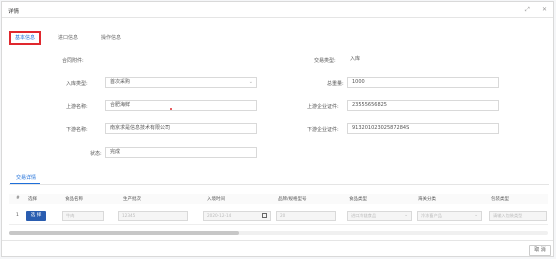 The image size is (556, 259). What do you see at coordinates (306, 216) in the screenshot?
I see `brand-cell: 20` at bounding box center [306, 216].